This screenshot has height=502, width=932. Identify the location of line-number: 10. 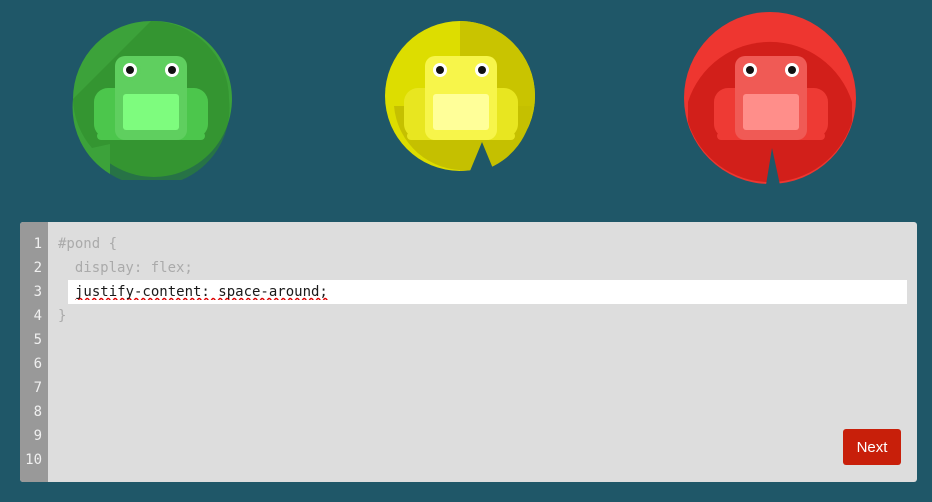
(33, 460).